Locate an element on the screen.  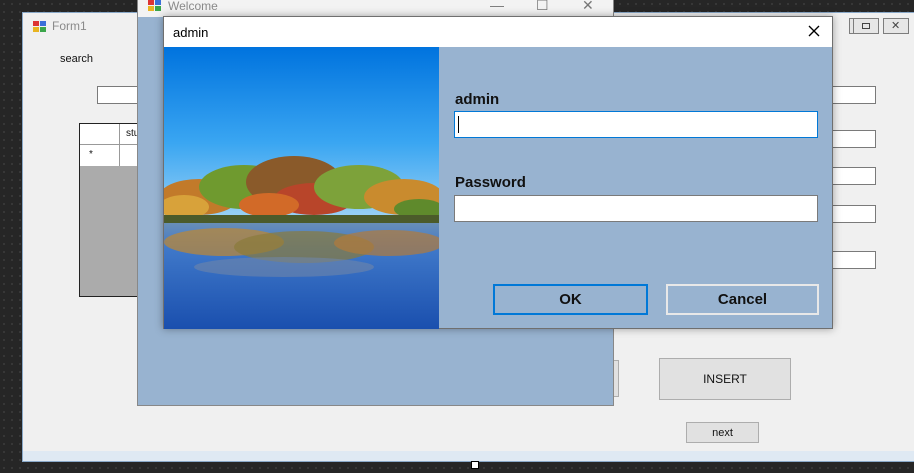
form1-close-button: ✕ is located at coordinates (896, 26).